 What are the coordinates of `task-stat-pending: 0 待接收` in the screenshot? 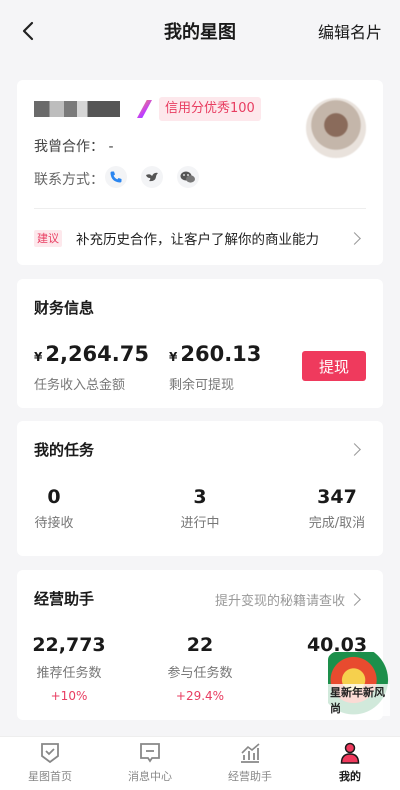 It's located at (57, 508).